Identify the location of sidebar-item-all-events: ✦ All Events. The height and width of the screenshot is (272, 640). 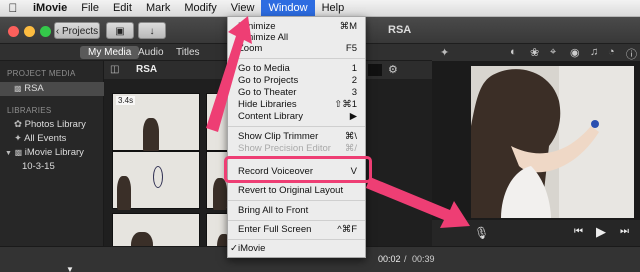
(40, 139).